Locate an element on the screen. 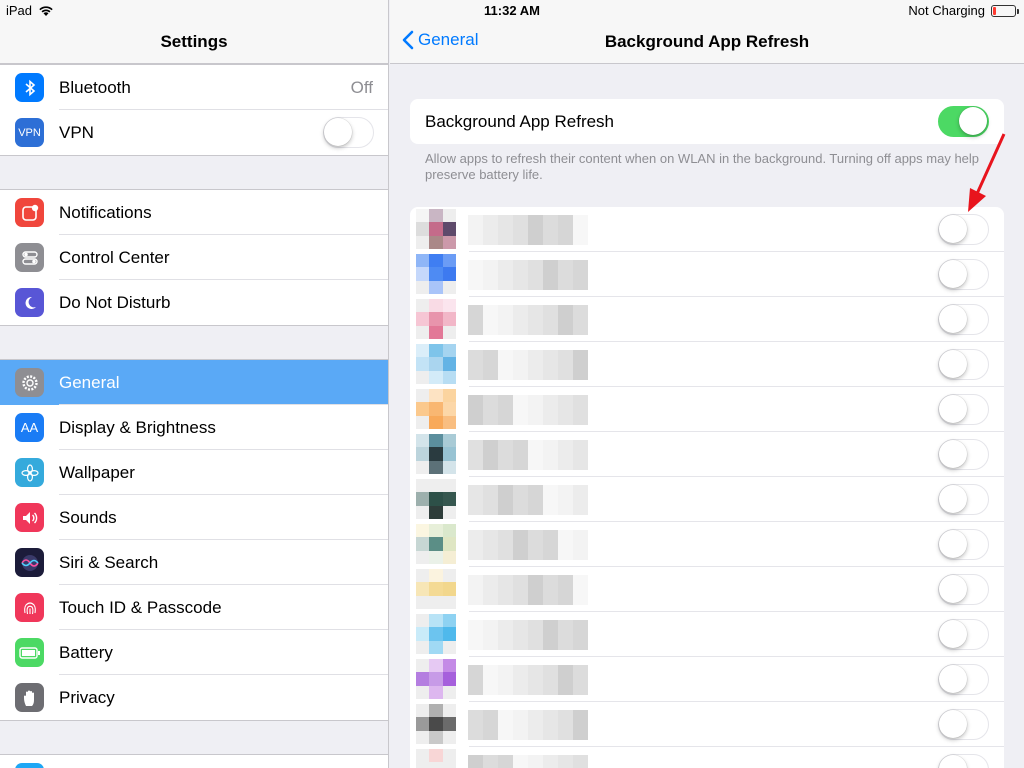 The height and width of the screenshot is (768, 1024). sidebar-item-label: Sounds is located at coordinates (88, 517).